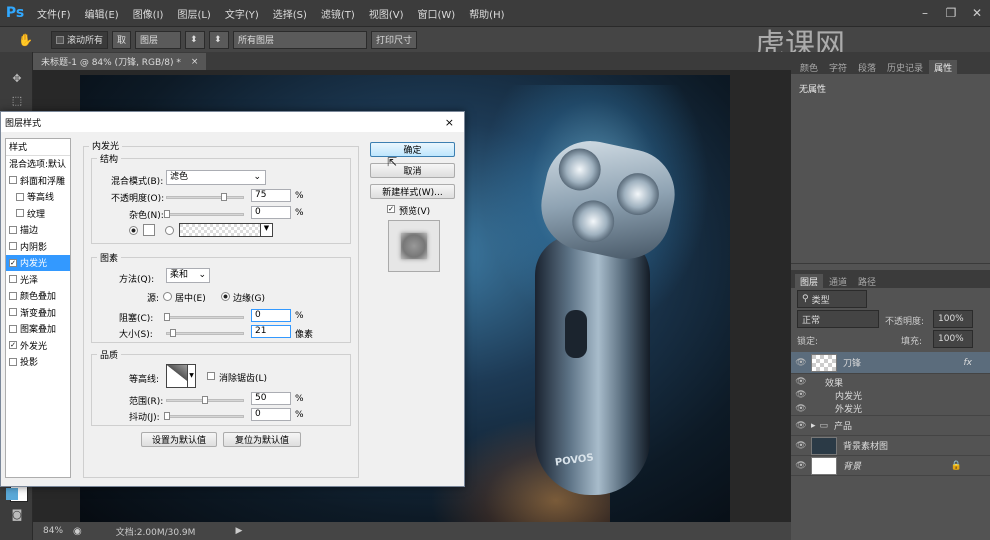 The height and width of the screenshot is (540, 990). I want to click on marquee-tool-icon: ⬚, so click(17, 102).